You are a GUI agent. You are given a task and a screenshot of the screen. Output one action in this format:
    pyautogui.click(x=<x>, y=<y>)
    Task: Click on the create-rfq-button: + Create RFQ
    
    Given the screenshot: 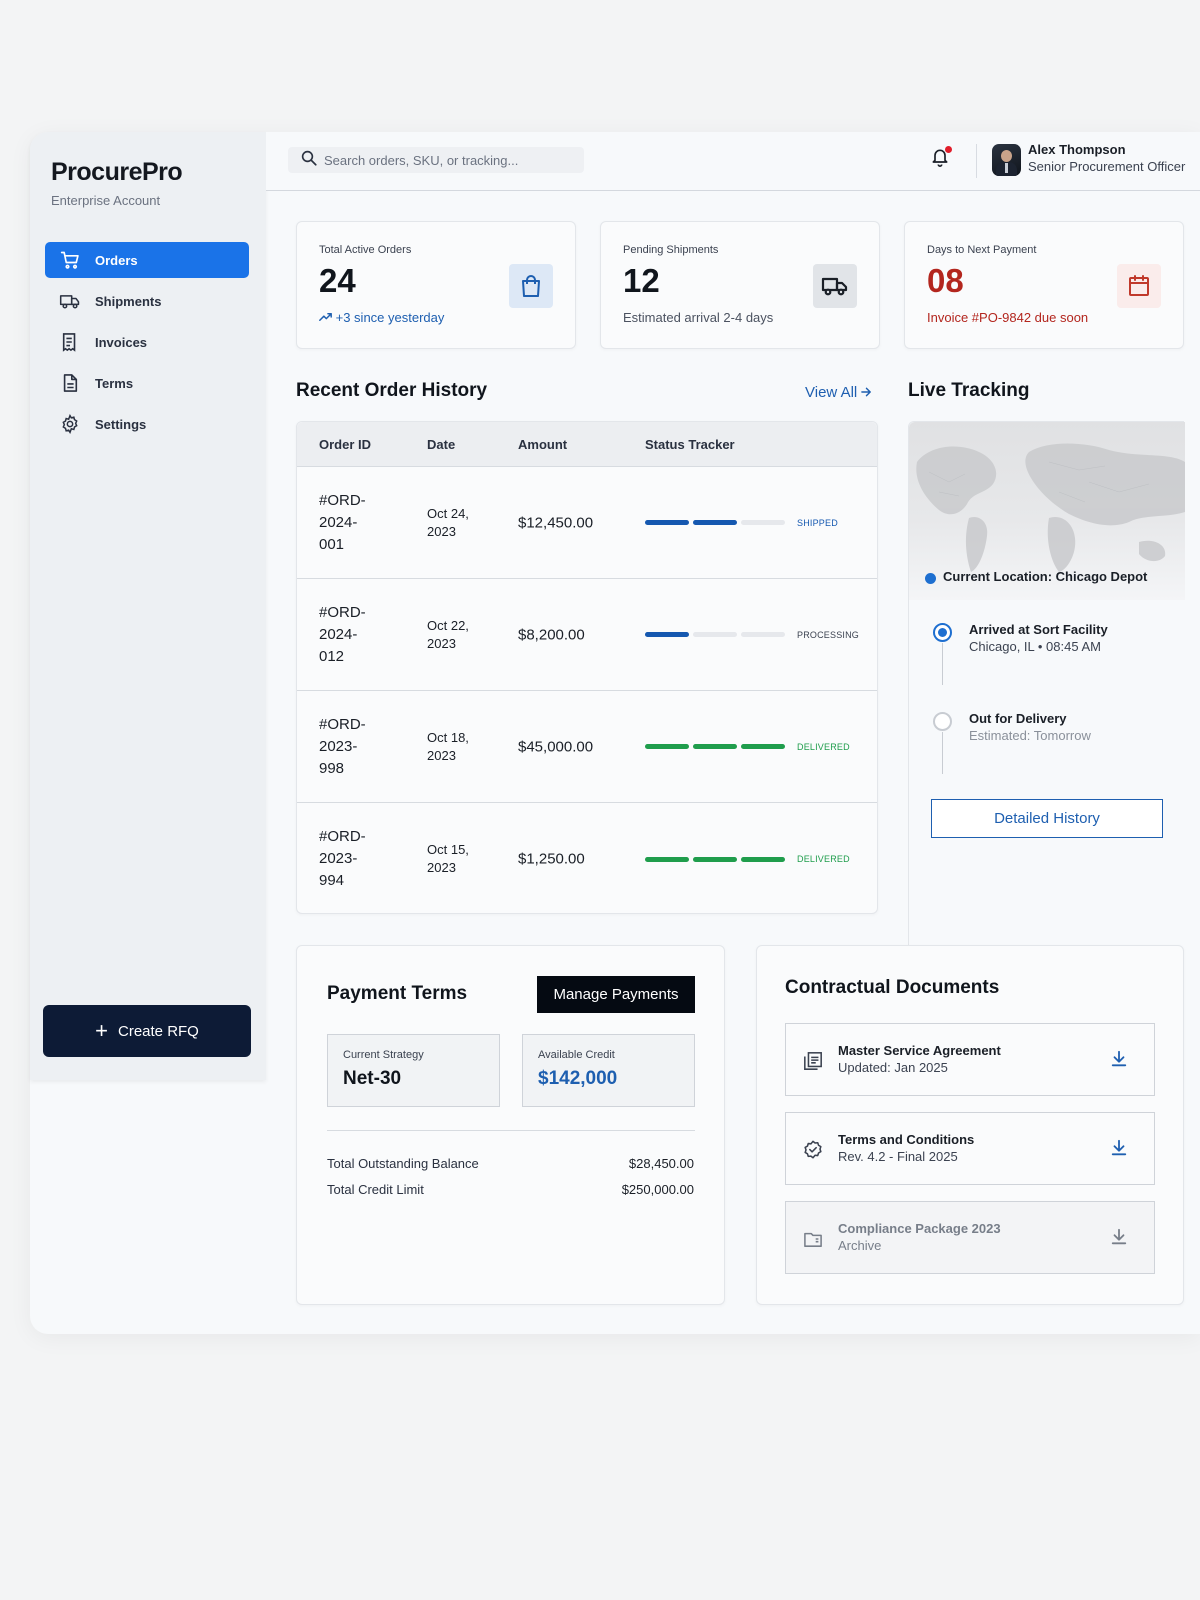 What is the action you would take?
    pyautogui.click(x=147, y=1031)
    